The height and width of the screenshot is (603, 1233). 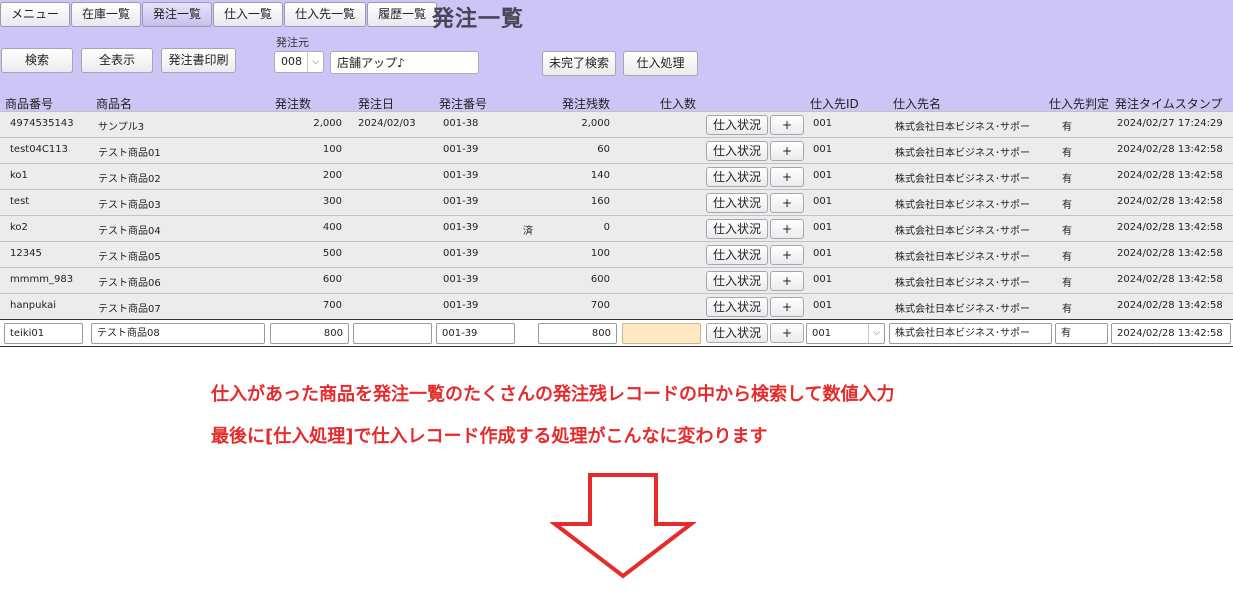 I want to click on cell-remaining: 2,000, so click(x=595, y=123).